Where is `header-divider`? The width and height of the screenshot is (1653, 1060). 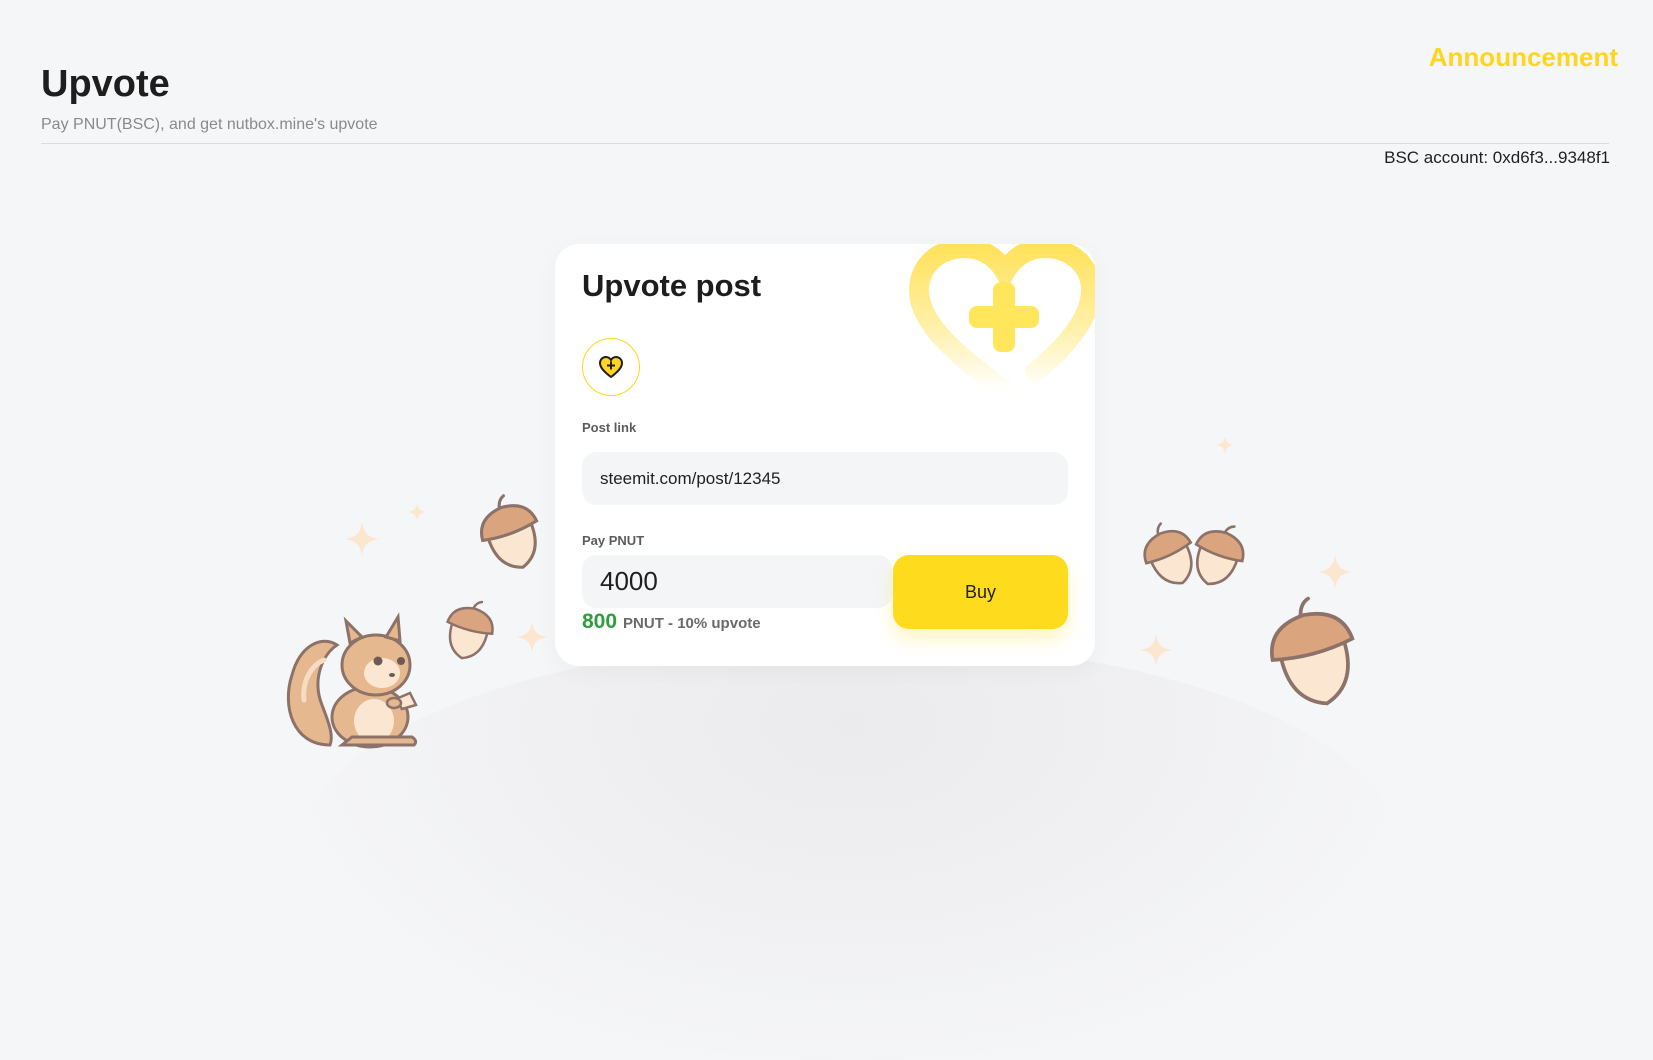
header-divider is located at coordinates (825, 143).